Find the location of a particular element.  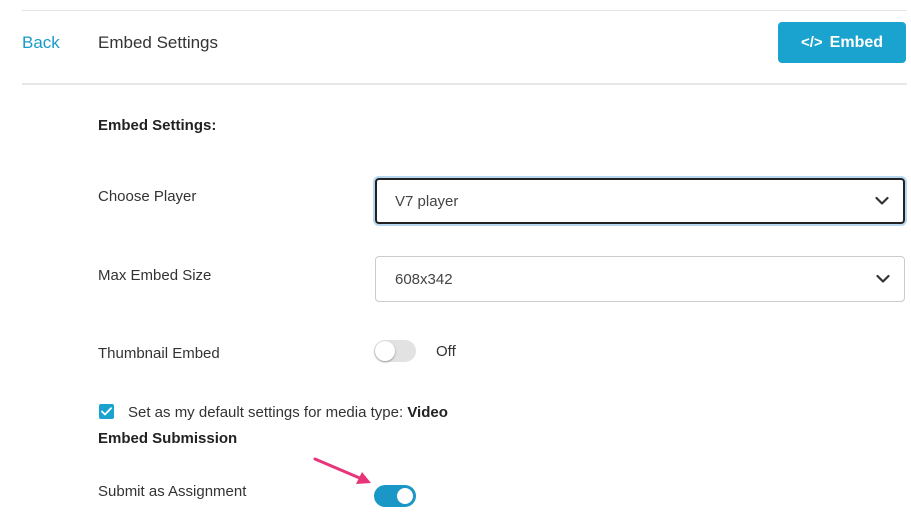

submit-as-assignment-label: Submit as Assignment is located at coordinates (172, 491).